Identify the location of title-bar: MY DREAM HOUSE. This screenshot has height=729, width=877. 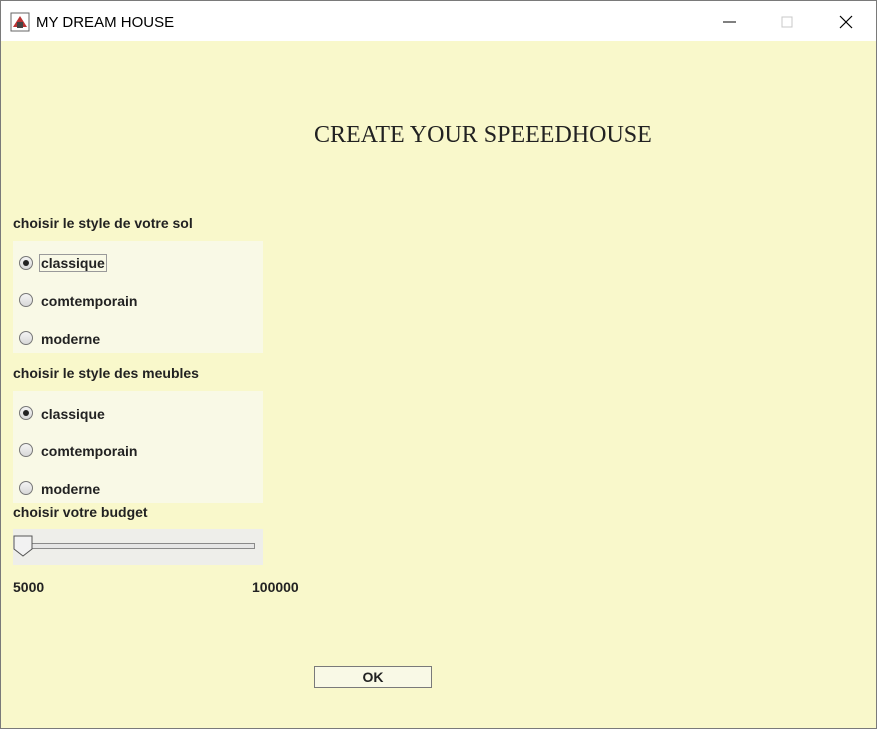
(438, 21).